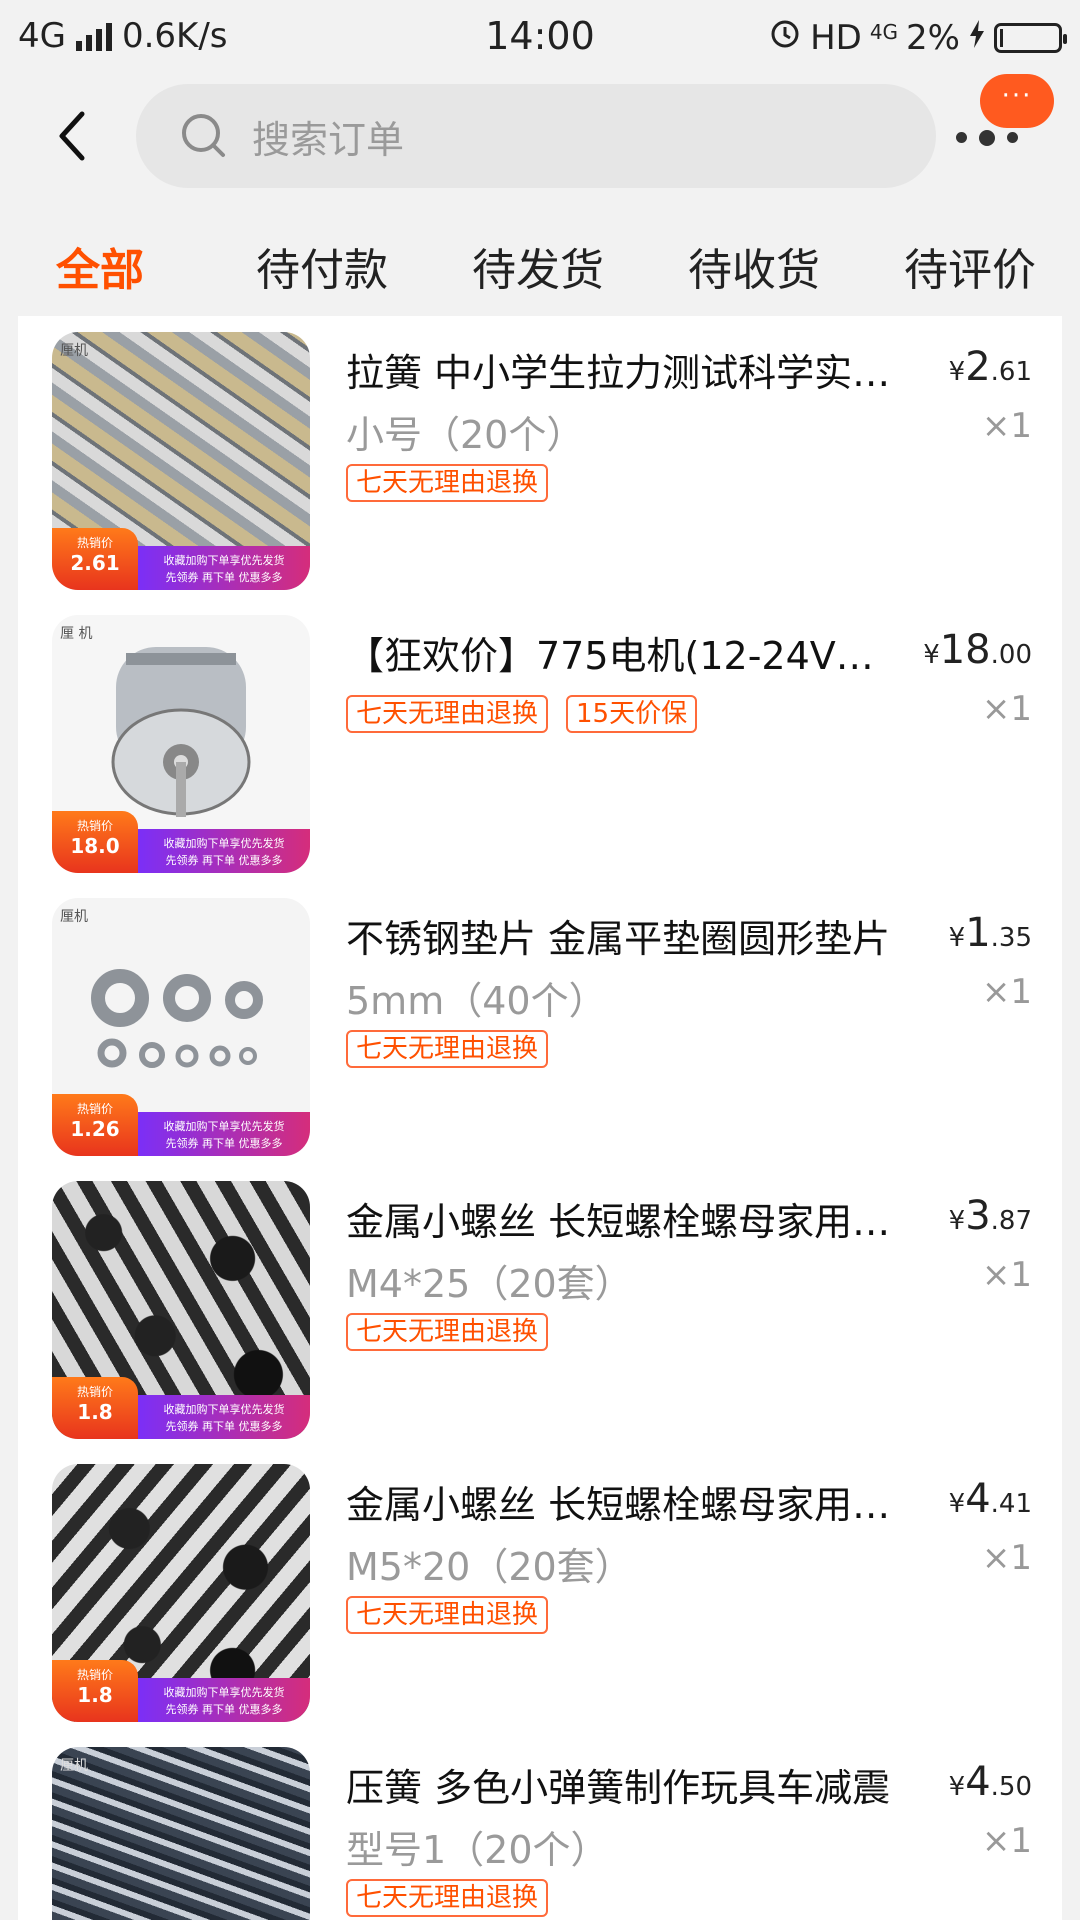 This screenshot has width=1080, height=1920. I want to click on product-title: 拉簧 中小学生拉力测试科学实验用弹簧, so click(629, 369).